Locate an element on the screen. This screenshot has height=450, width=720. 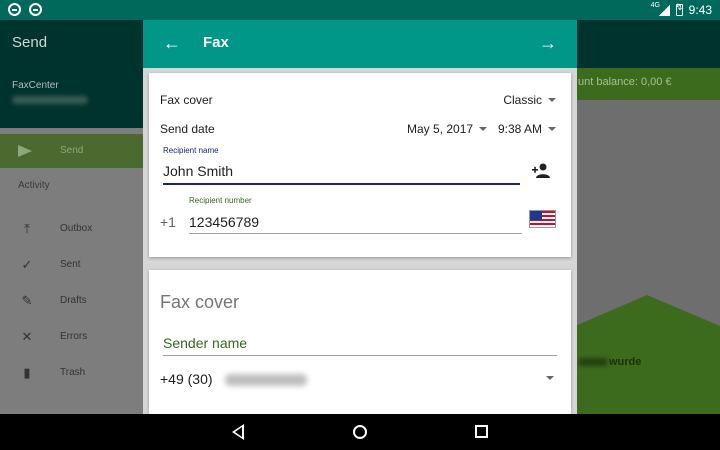
drawer-header: FaxCenter is located at coordinates (71, 98).